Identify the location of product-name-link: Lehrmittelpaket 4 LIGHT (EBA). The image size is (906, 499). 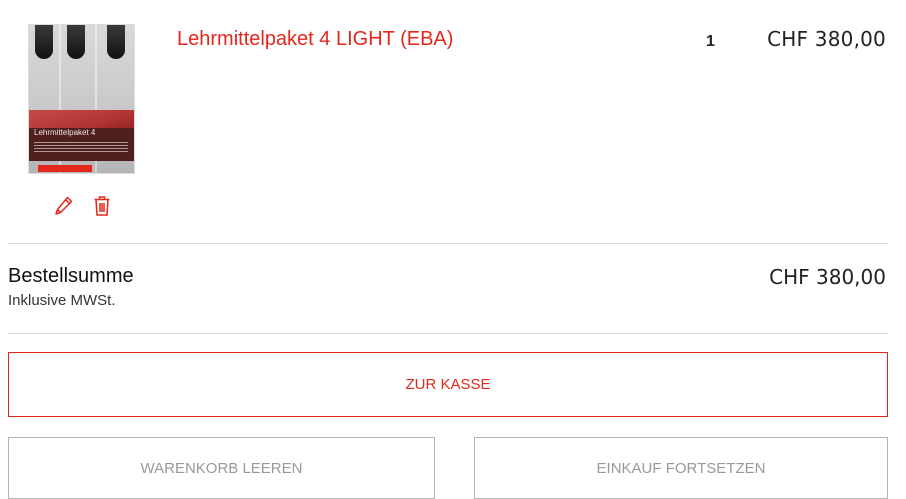
(315, 39).